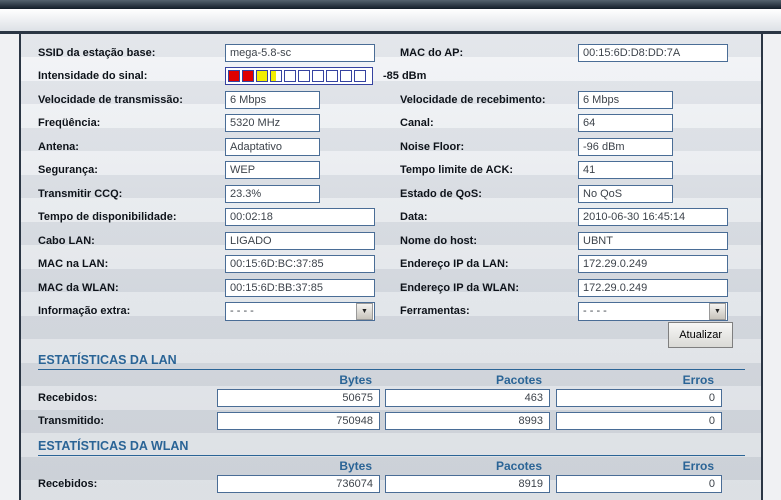  Describe the element at coordinates (698, 465) in the screenshot. I see `wlan-header-errors: Erros` at that location.